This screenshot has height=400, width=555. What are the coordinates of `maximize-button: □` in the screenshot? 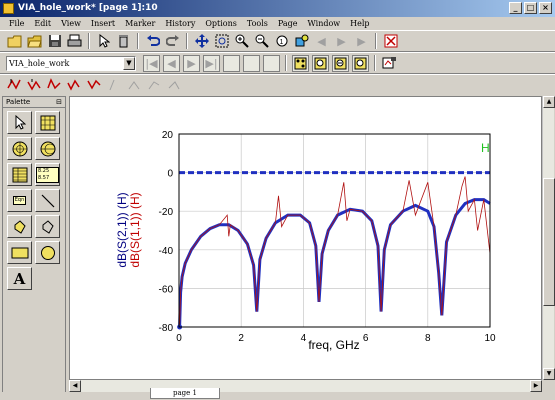 It's located at (530, 8).